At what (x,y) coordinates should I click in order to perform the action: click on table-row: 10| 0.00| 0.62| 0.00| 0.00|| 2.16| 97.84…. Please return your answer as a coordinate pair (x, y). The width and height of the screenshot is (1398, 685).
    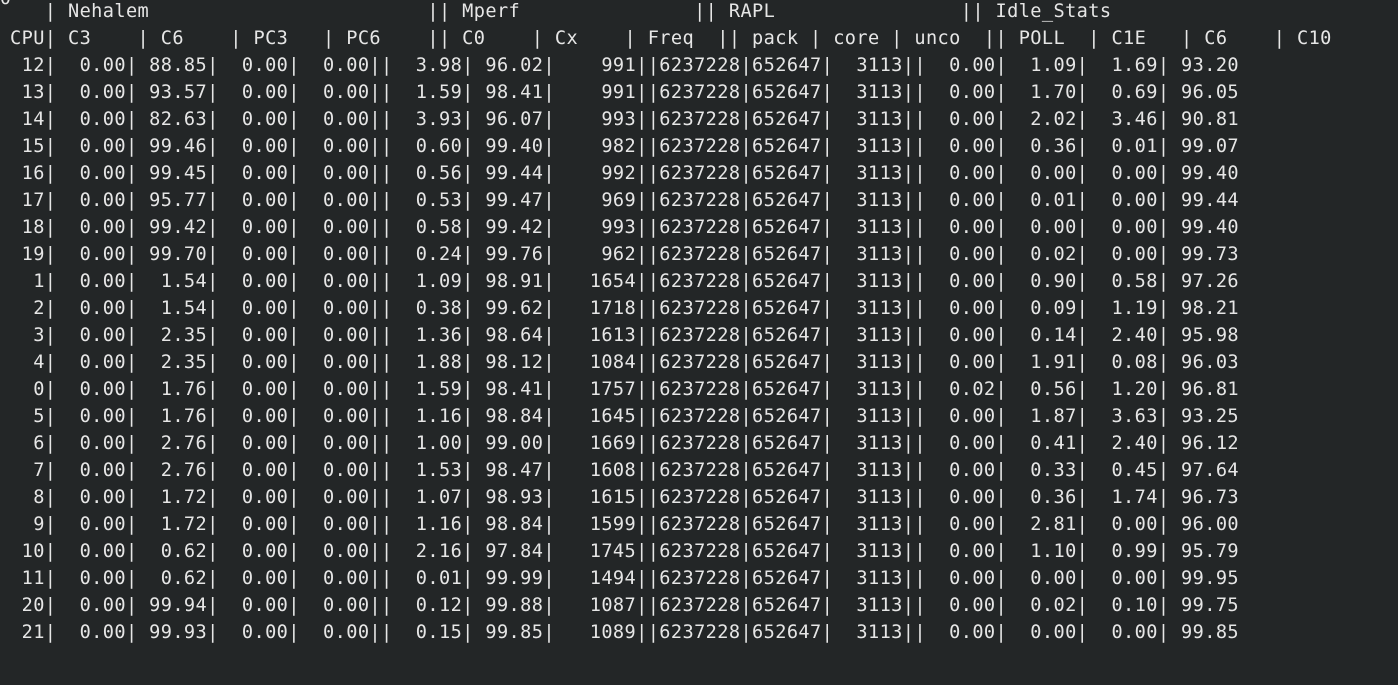
    Looking at the image, I should click on (625, 551).